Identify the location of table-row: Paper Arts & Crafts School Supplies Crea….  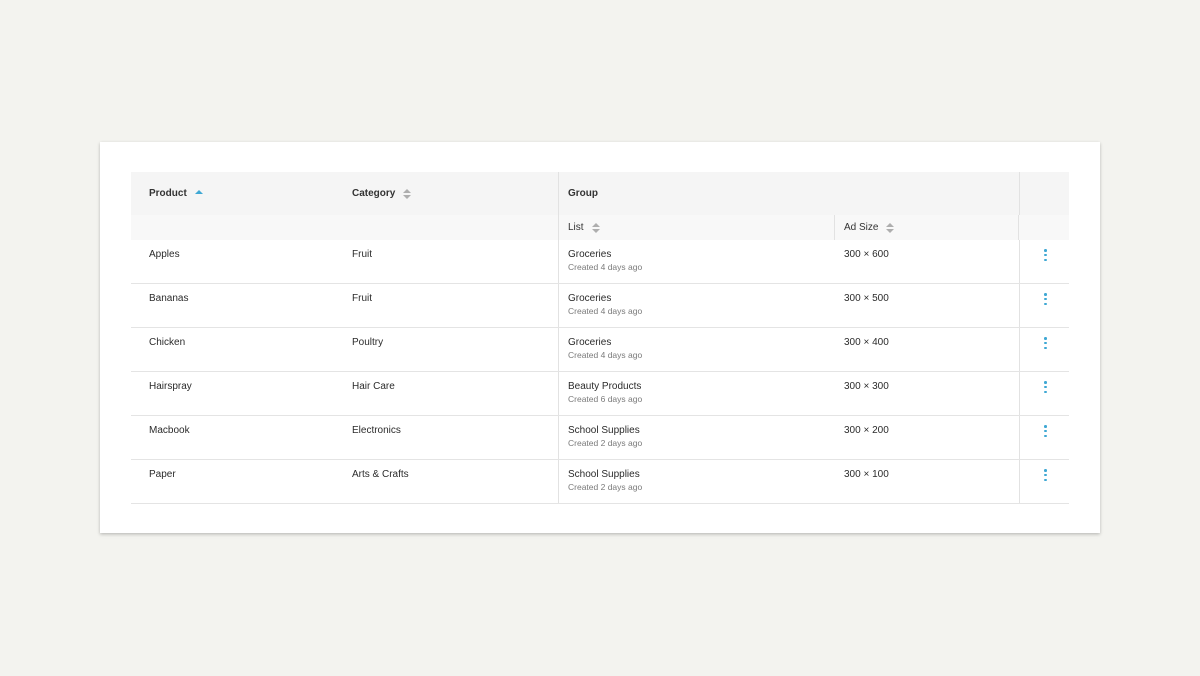
(600, 482).